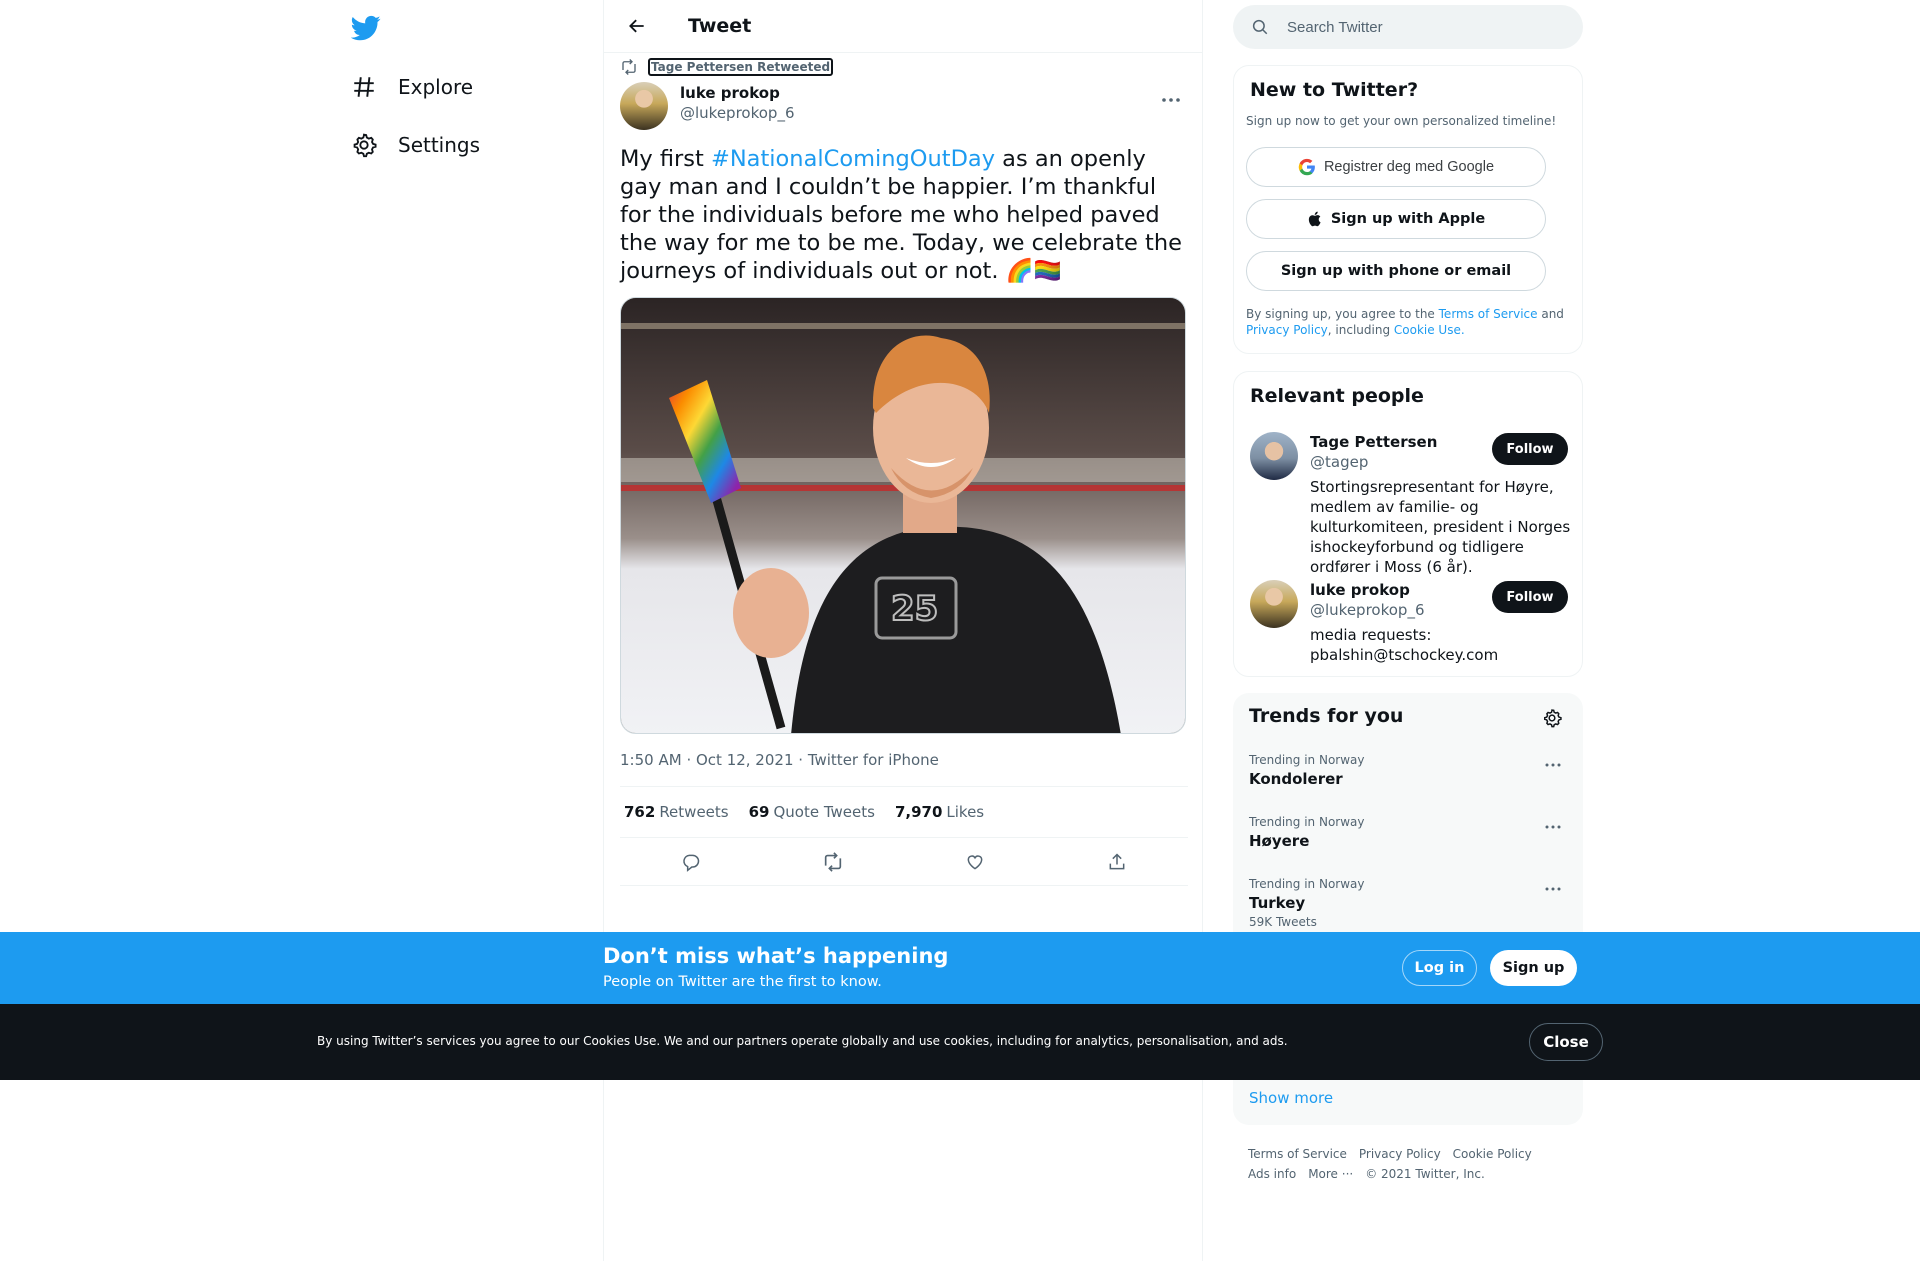 The width and height of the screenshot is (1920, 1261). I want to click on footer-copyright: © 2021 Twitter, Inc., so click(1425, 1174).